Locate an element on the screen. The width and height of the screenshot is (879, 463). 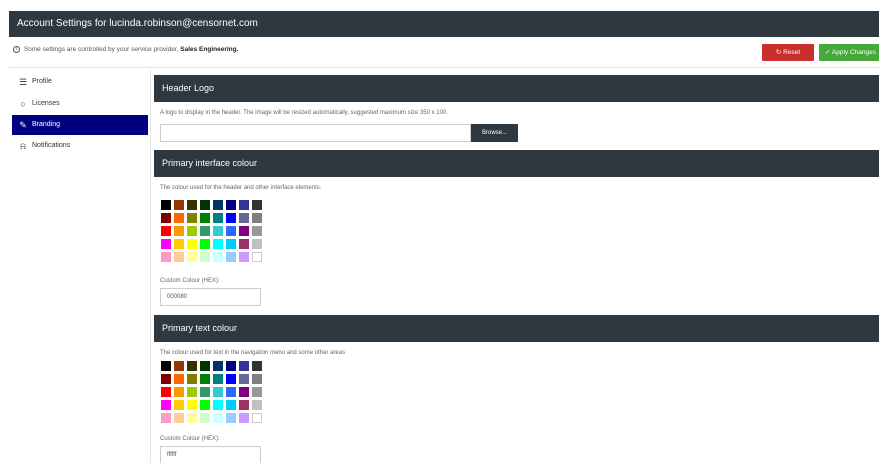
interface-custom-colour-input: 000080 is located at coordinates (210, 297).